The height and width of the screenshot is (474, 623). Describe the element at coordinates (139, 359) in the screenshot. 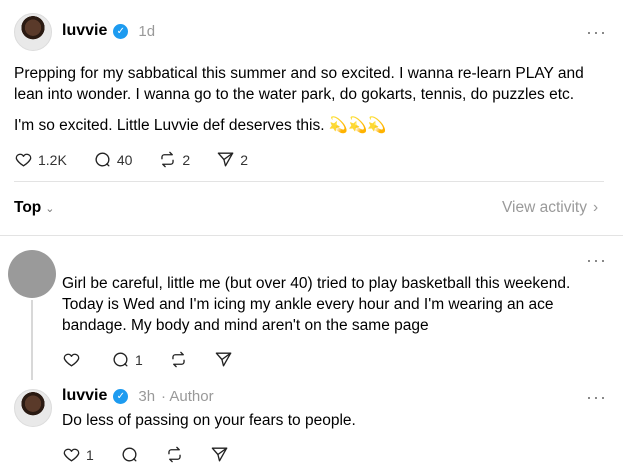

I see `comment-count: 1` at that location.